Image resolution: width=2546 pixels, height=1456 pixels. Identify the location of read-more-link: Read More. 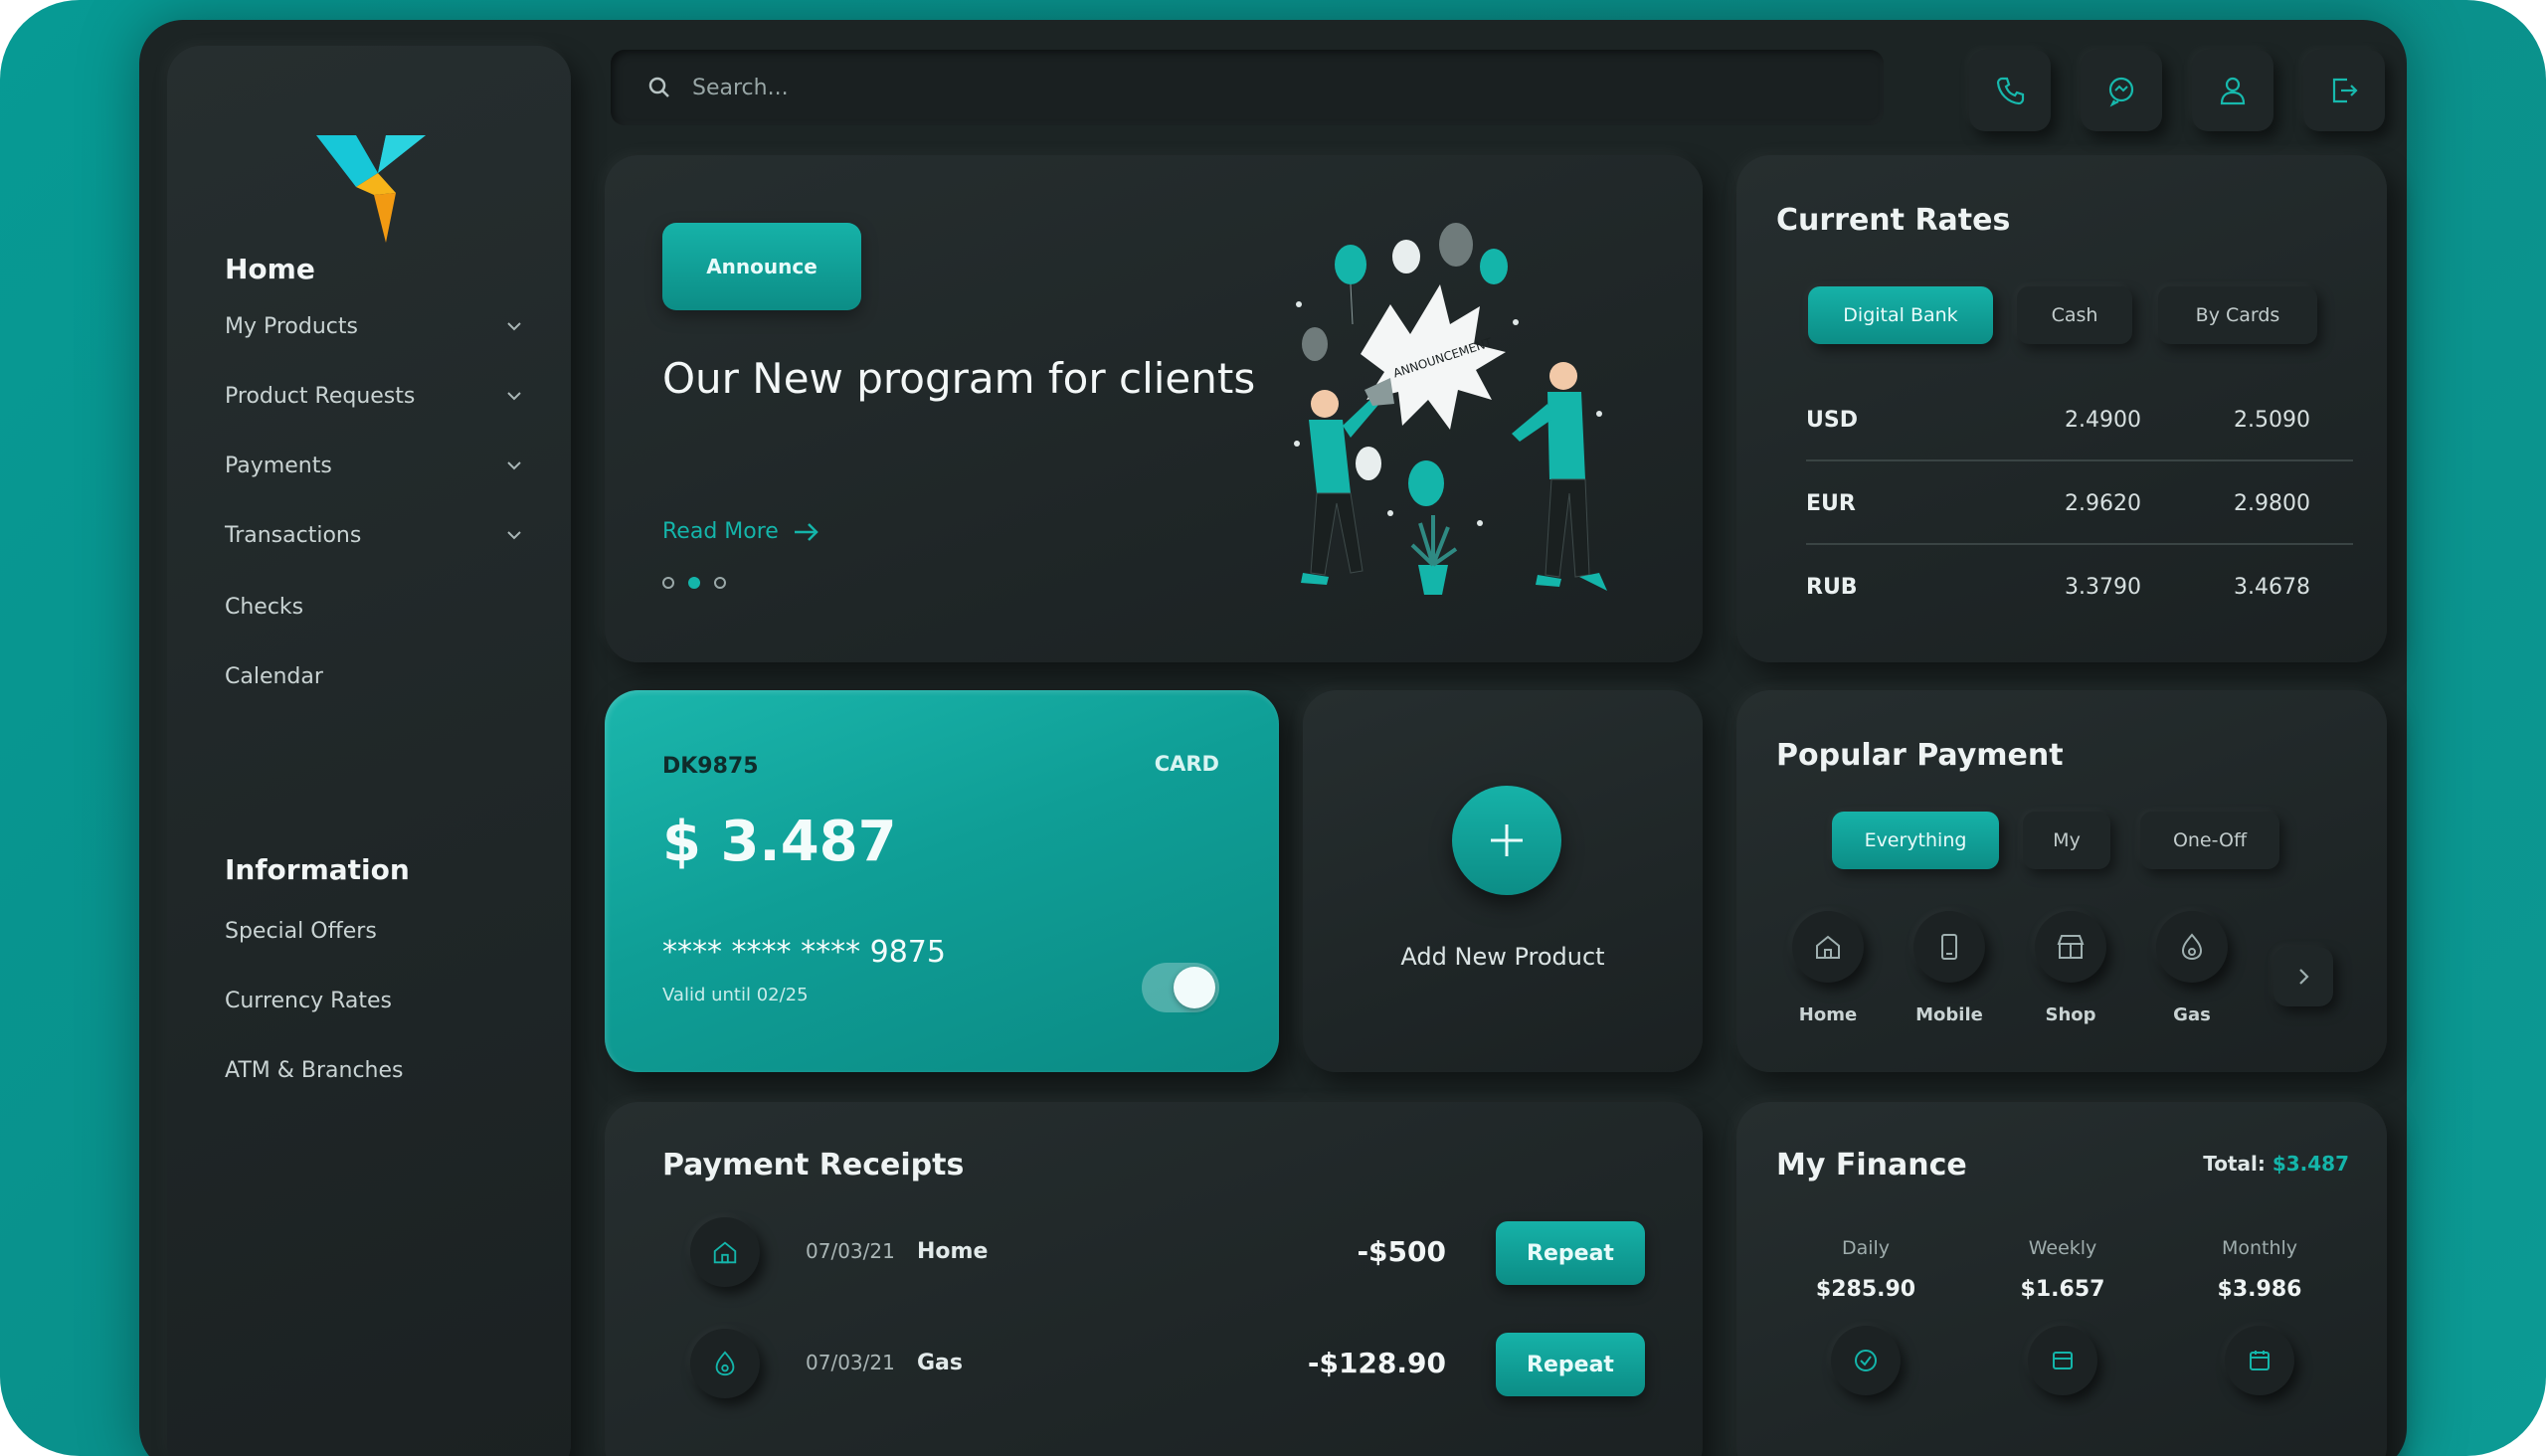
(741, 531).